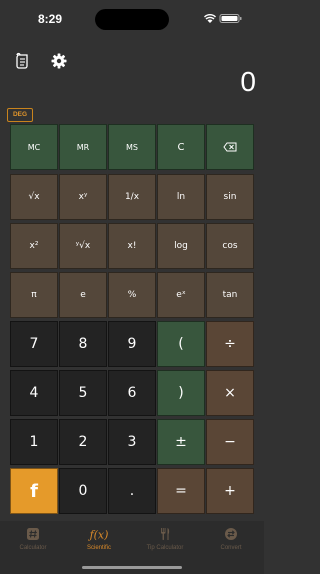  I want to click on reciprocal-button: 1/x, so click(132, 197).